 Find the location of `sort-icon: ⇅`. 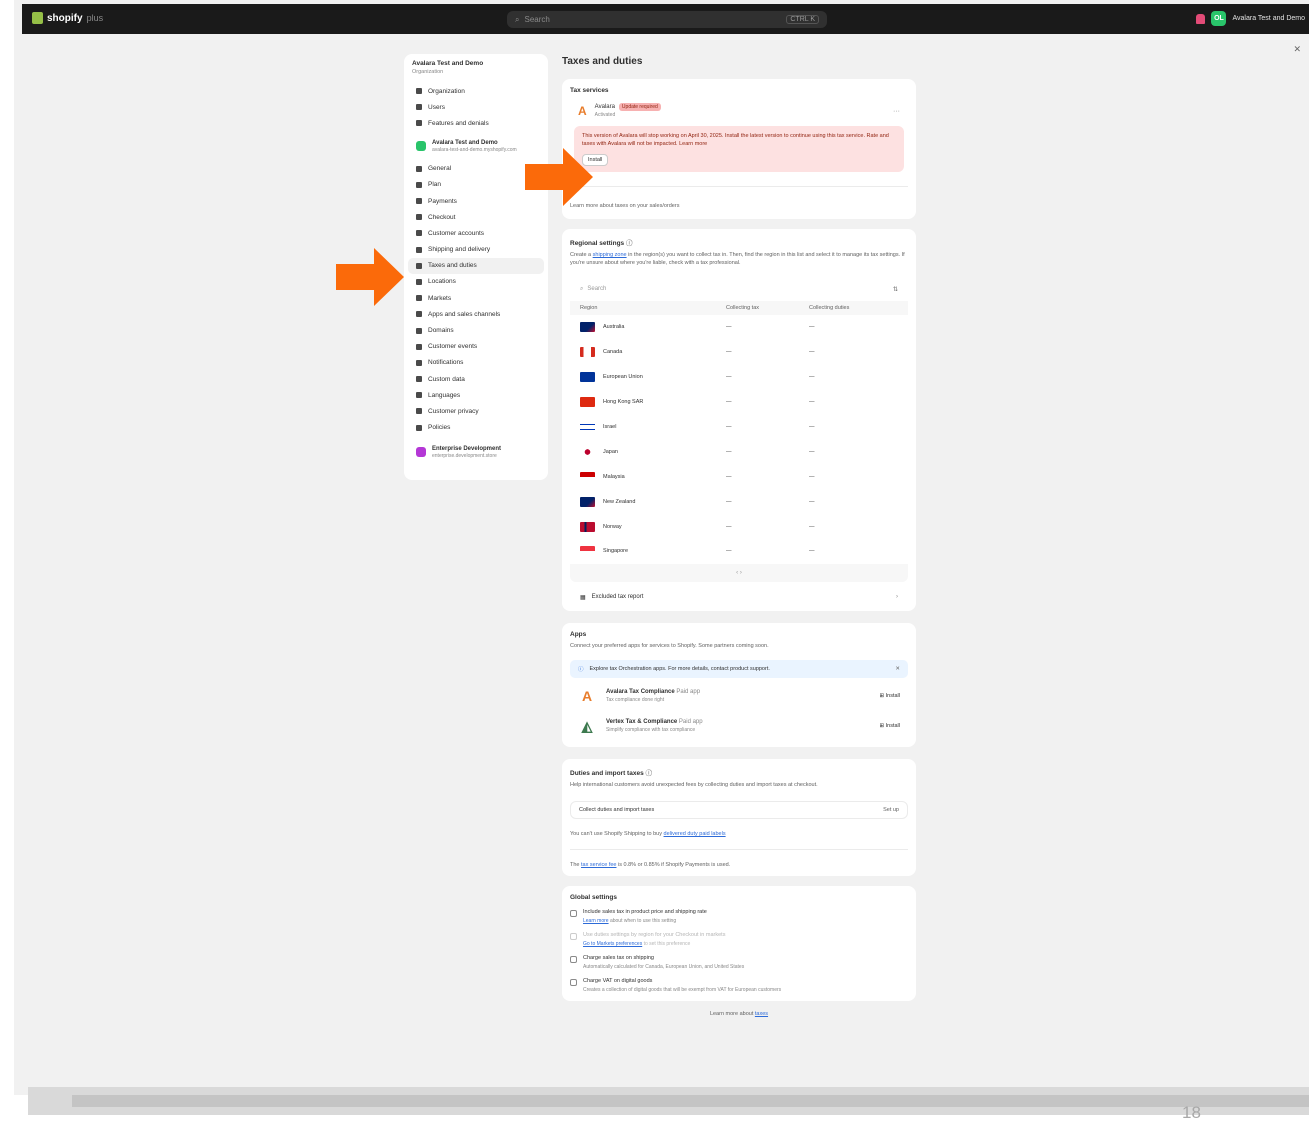

sort-icon: ⇅ is located at coordinates (895, 289).